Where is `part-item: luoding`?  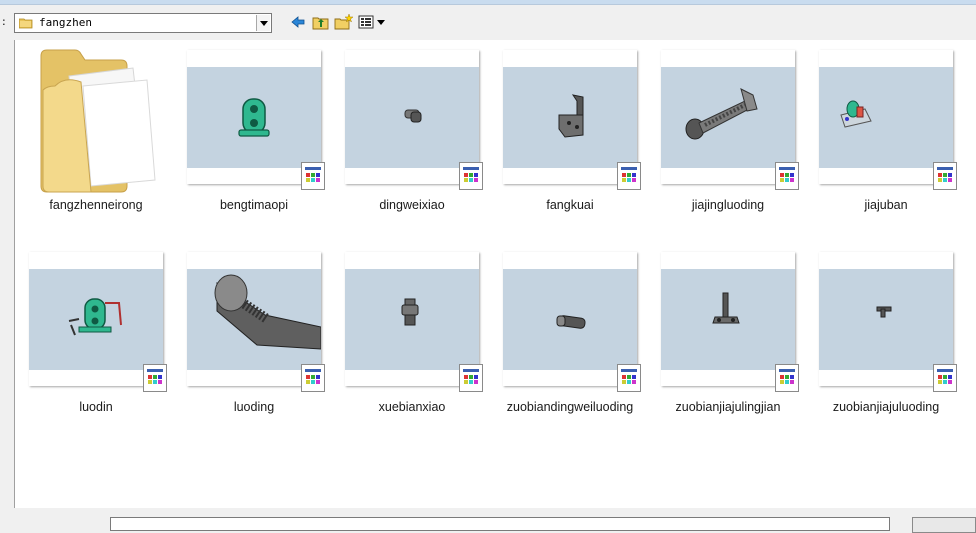 part-item: luoding is located at coordinates (254, 332).